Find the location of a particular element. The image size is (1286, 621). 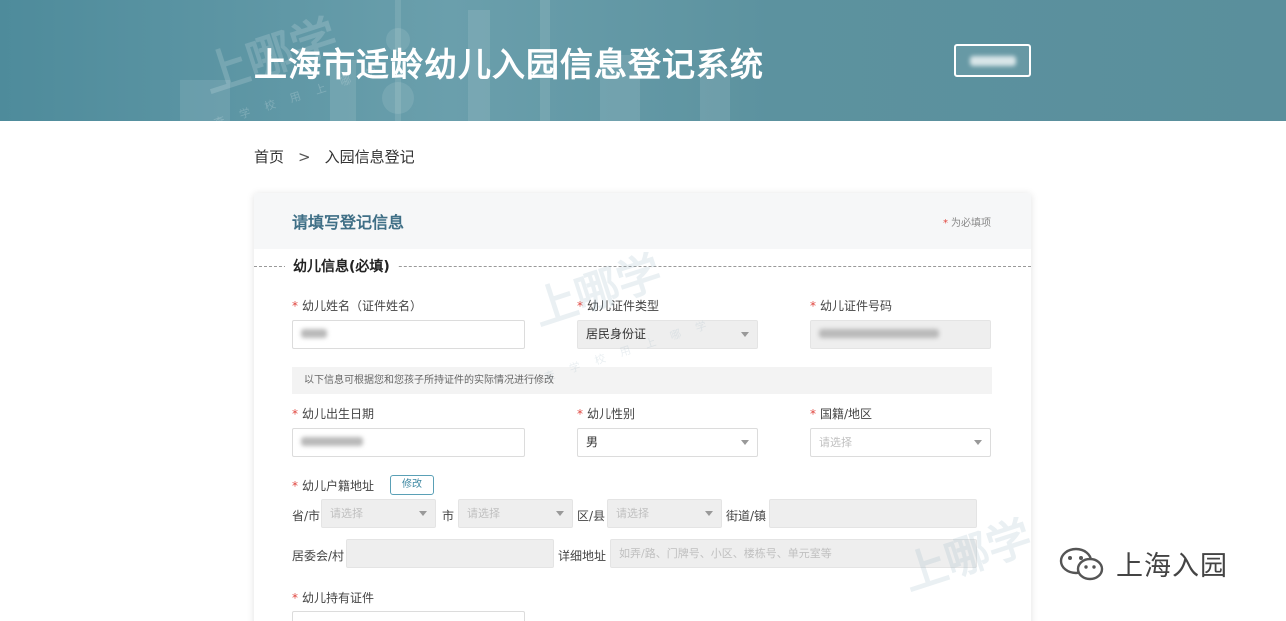

nationality-label: * 国籍/地区 is located at coordinates (841, 414).